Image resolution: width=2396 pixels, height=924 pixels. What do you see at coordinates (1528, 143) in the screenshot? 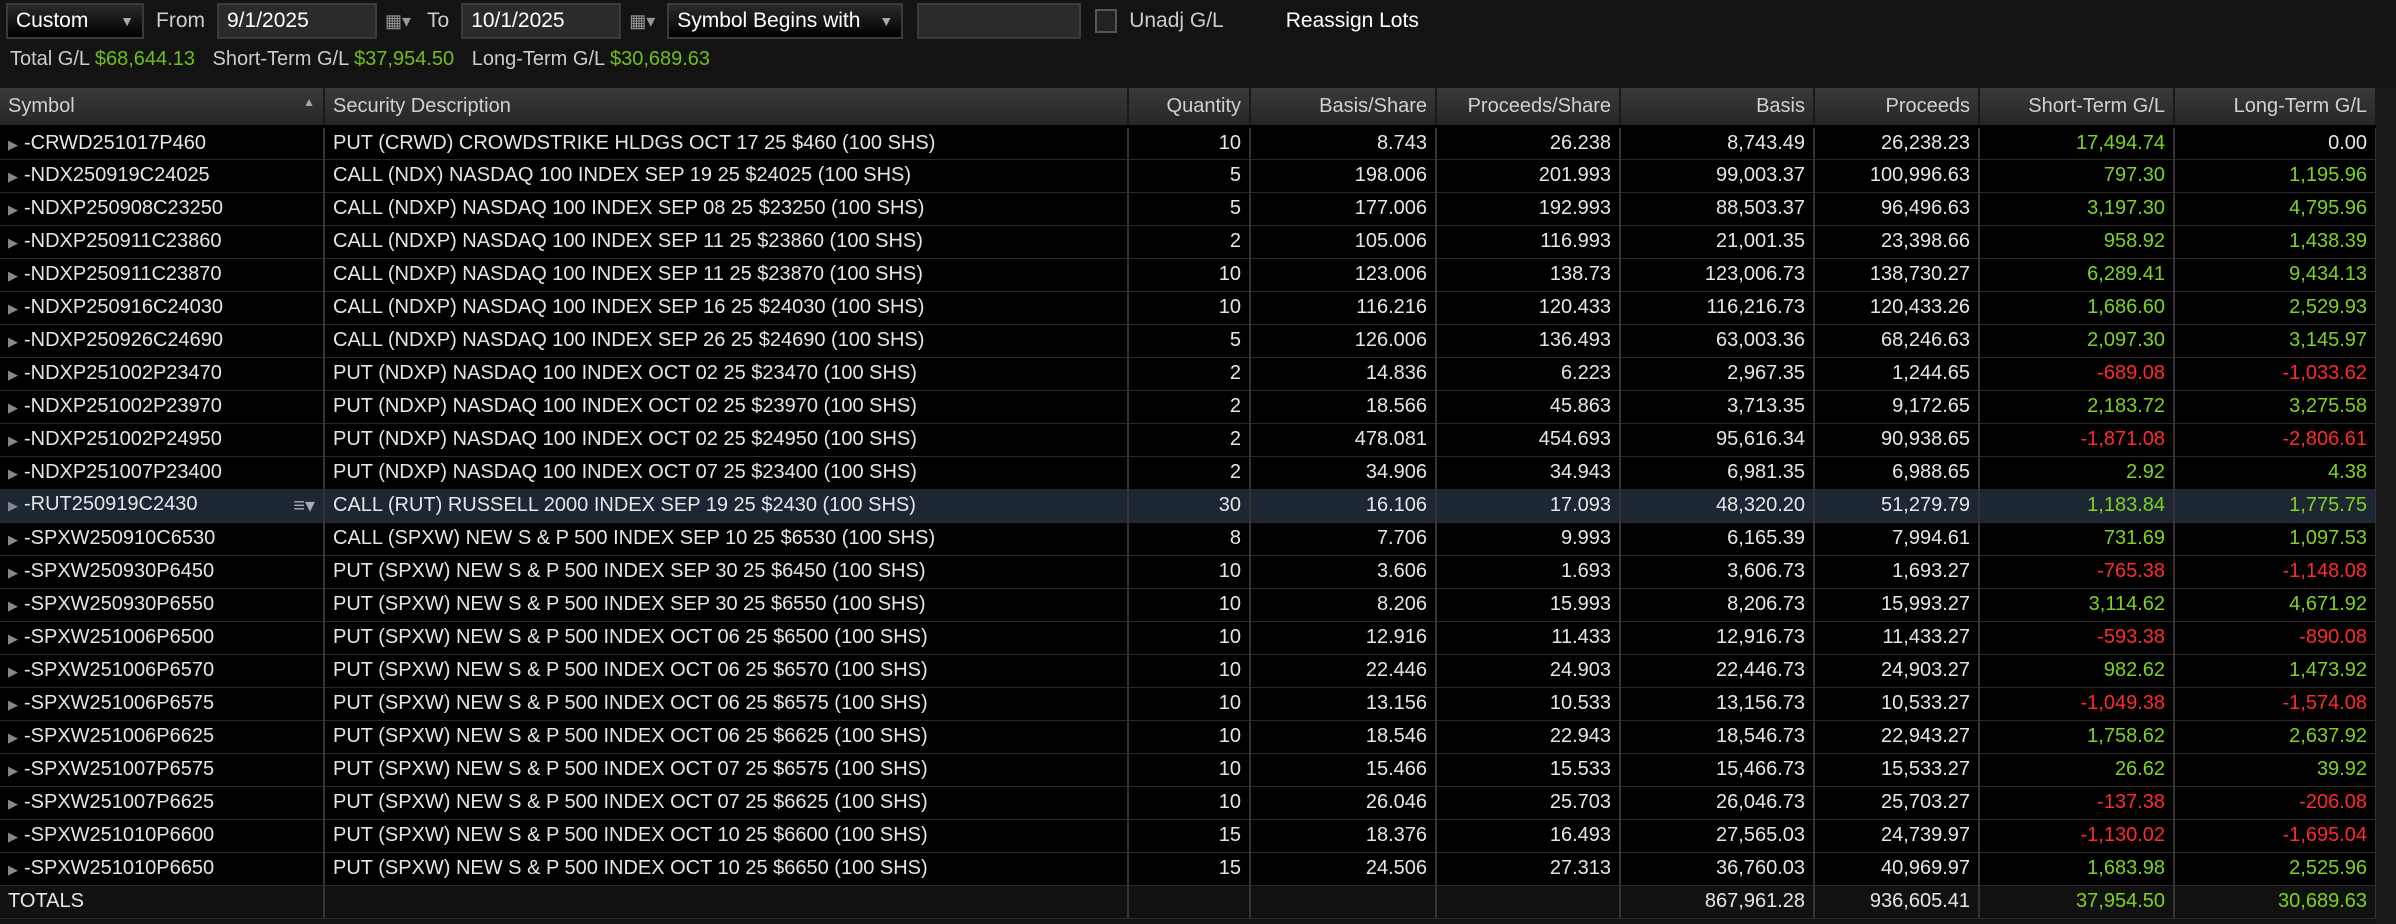
I see `cell-proceeds-share: 26.238` at bounding box center [1528, 143].